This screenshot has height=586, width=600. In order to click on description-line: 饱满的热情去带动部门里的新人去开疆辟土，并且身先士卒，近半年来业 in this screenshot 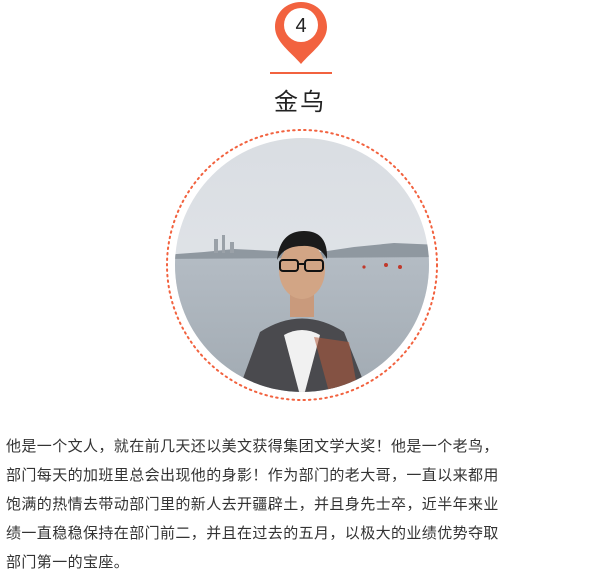, I will do `click(252, 504)`.